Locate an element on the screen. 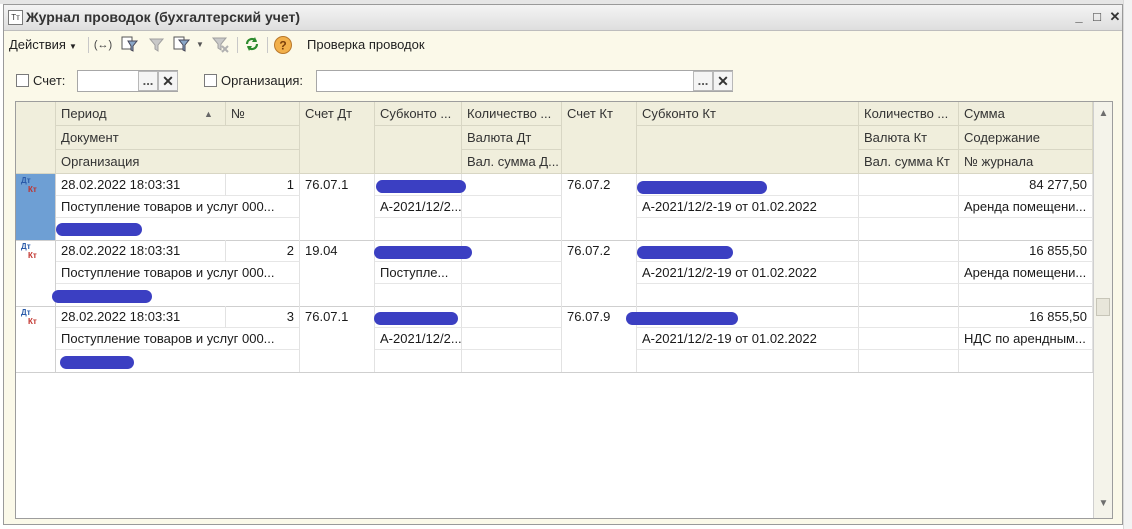  header-journal-no: № журнала is located at coordinates (1026, 162).